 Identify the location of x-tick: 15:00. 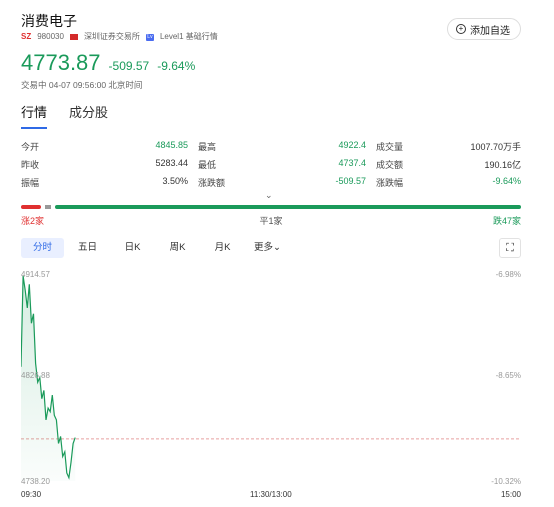
(510, 494).